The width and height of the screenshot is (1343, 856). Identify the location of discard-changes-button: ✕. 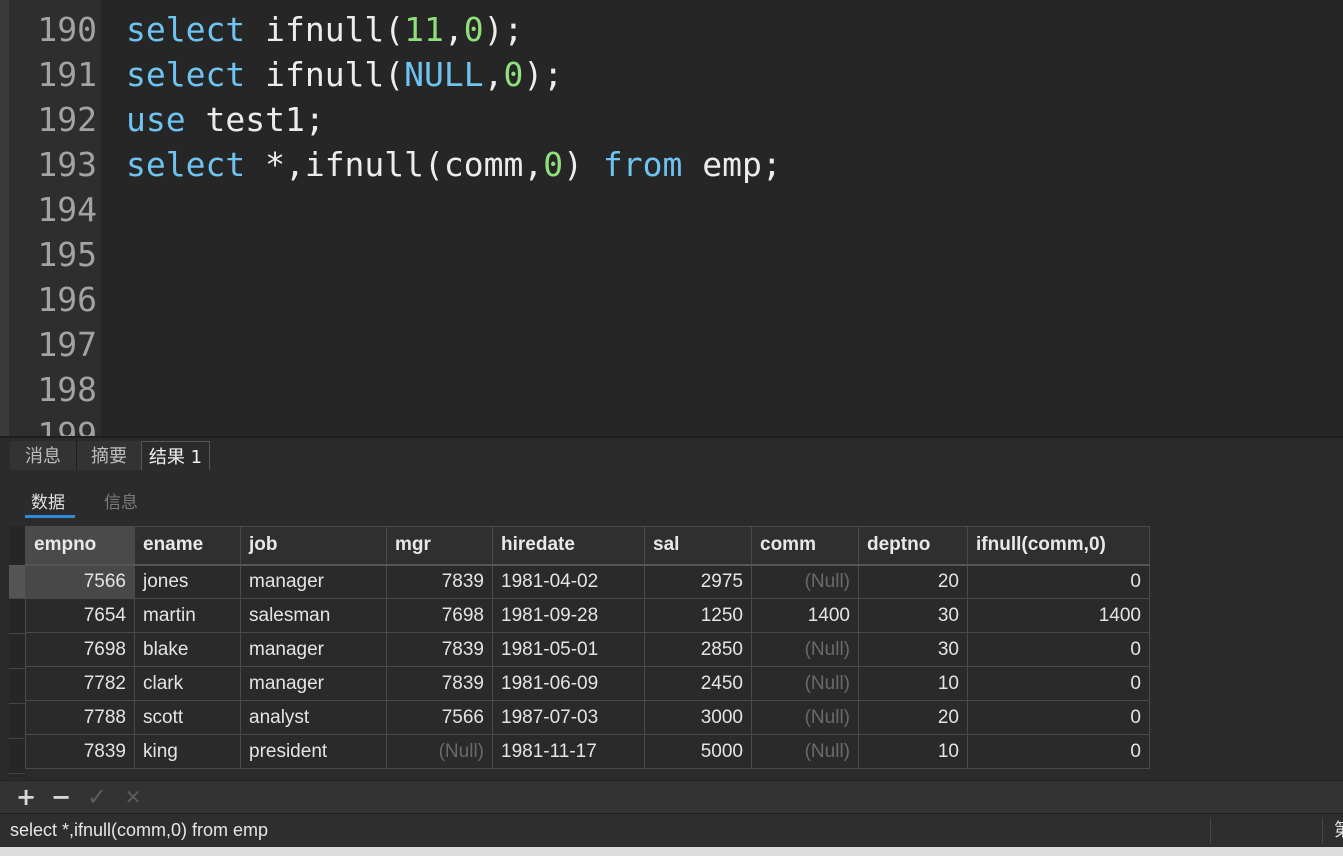
(133, 797).